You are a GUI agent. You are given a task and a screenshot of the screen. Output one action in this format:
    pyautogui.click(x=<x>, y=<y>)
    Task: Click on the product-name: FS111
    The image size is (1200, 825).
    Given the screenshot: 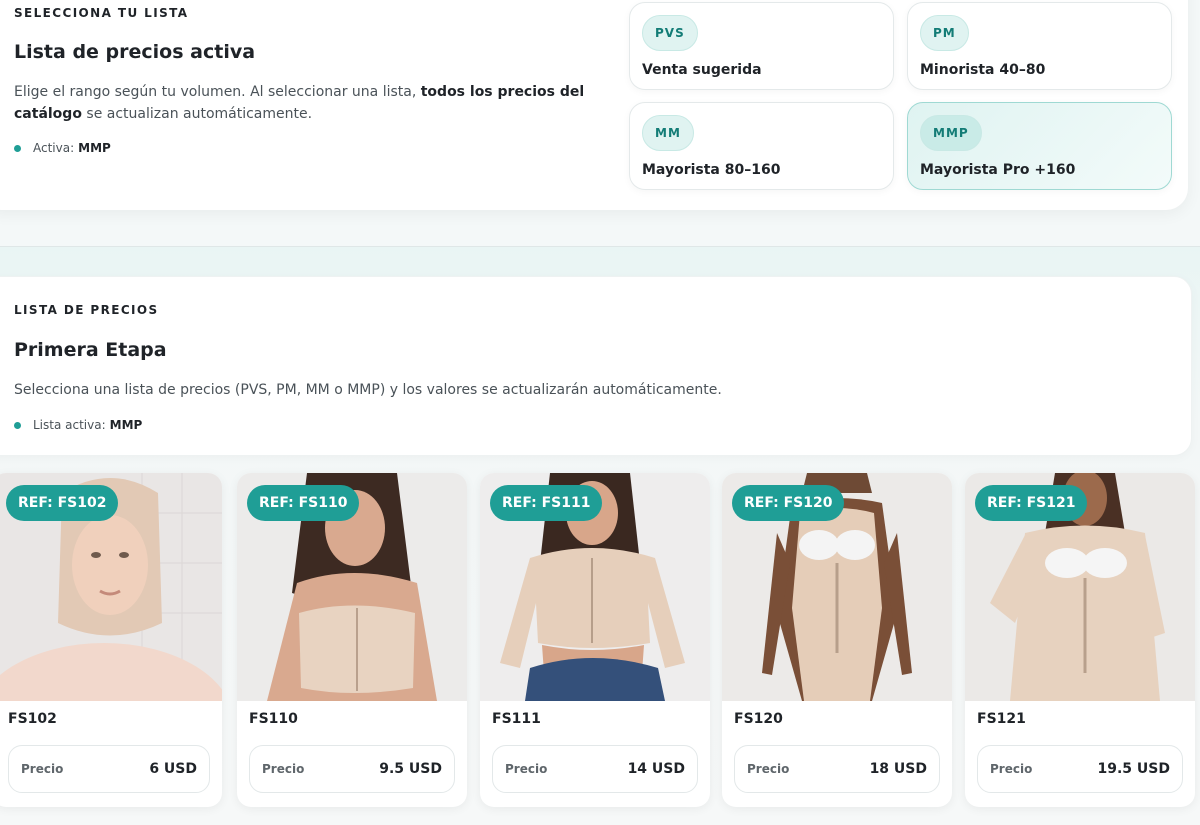 What is the action you would take?
    pyautogui.click(x=516, y=719)
    